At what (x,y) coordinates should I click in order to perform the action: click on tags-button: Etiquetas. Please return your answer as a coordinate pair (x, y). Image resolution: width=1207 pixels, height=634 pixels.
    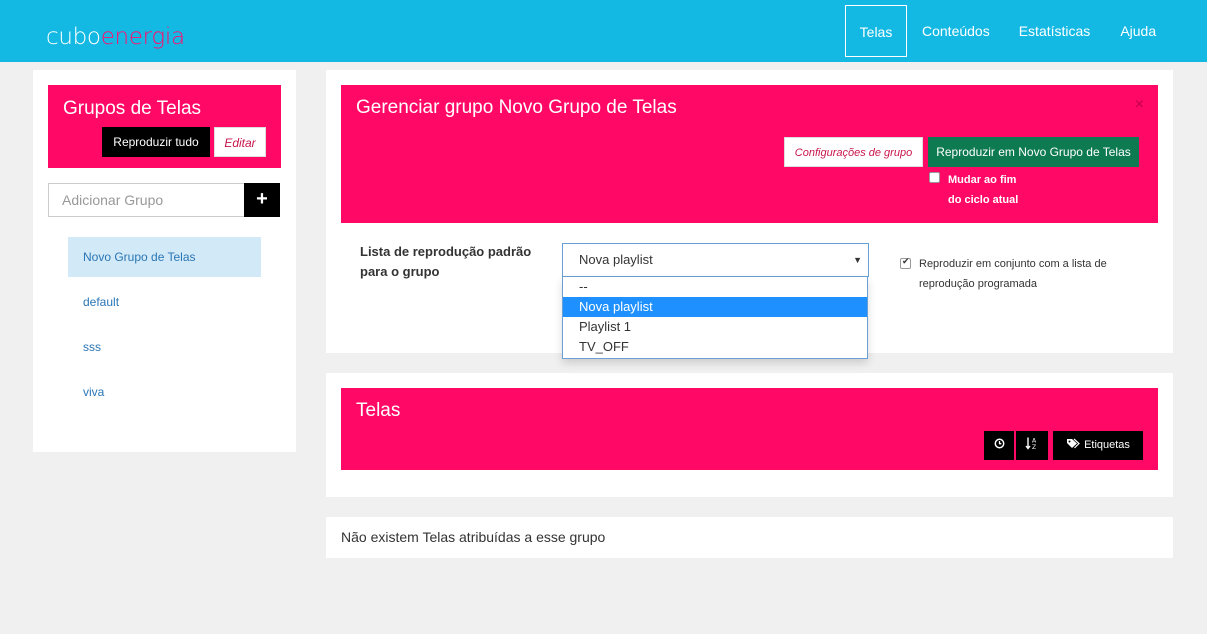
    Looking at the image, I should click on (1098, 445).